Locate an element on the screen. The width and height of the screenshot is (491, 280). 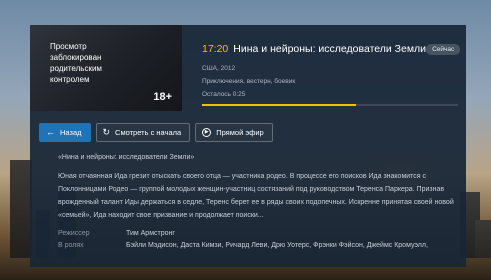
progress-fill is located at coordinates (279, 105).